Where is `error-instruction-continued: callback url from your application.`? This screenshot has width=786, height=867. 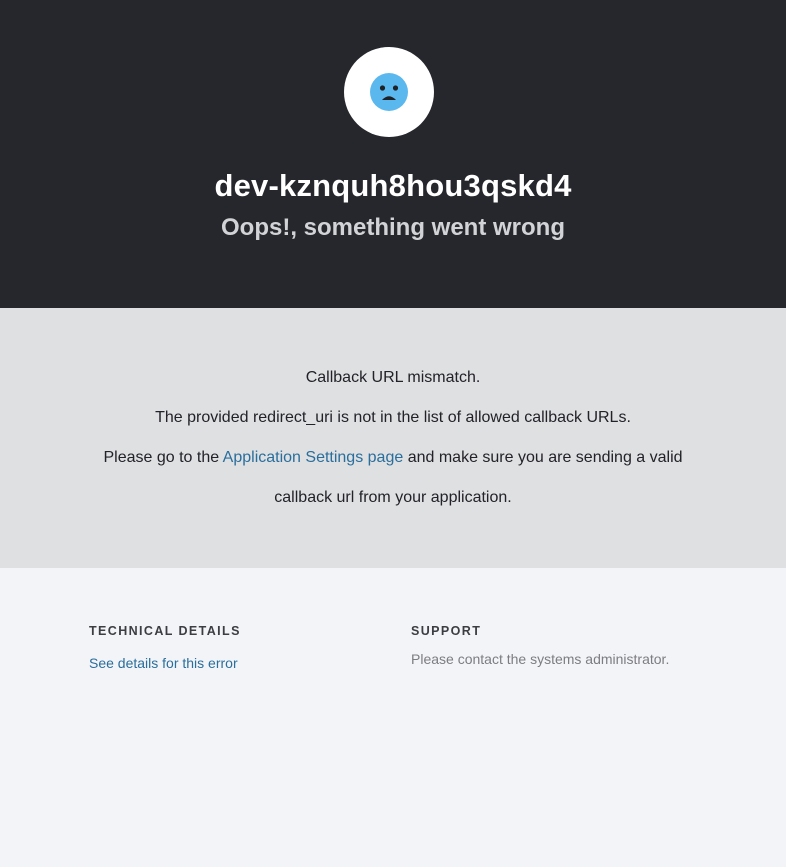
error-instruction-continued: callback url from your application. is located at coordinates (393, 497).